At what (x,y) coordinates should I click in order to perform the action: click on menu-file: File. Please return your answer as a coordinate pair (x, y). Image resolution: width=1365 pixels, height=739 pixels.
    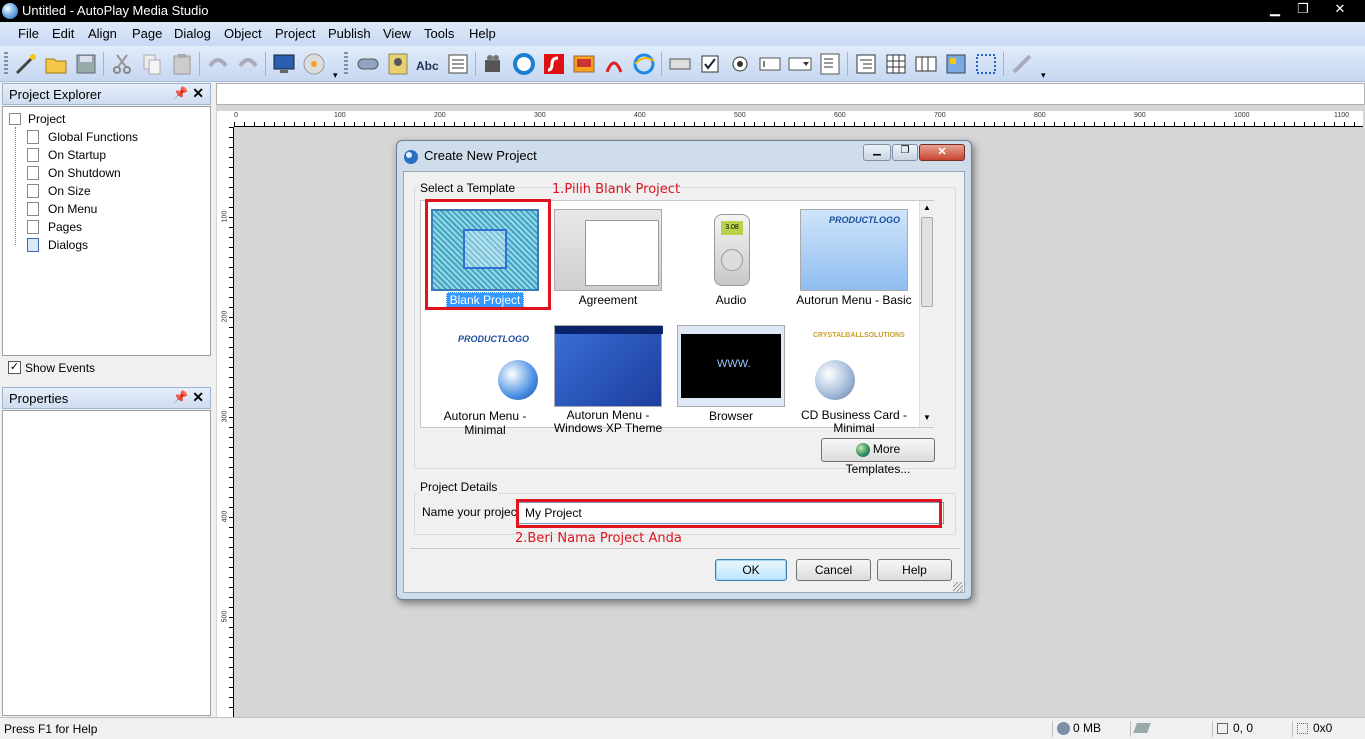
    Looking at the image, I should click on (28, 33).